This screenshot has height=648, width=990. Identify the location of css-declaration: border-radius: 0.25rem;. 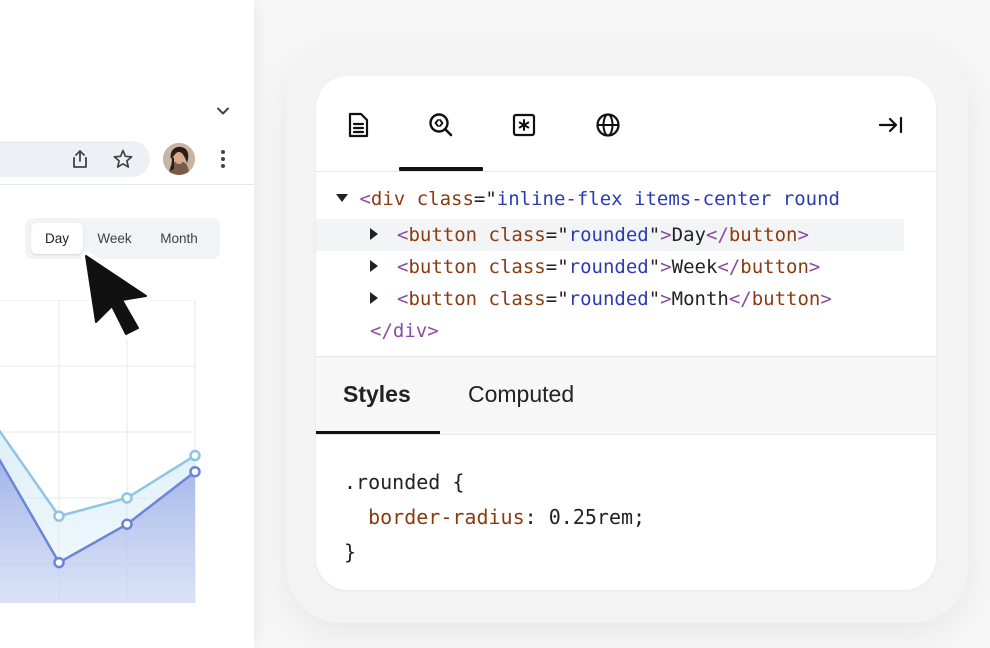
(494, 517).